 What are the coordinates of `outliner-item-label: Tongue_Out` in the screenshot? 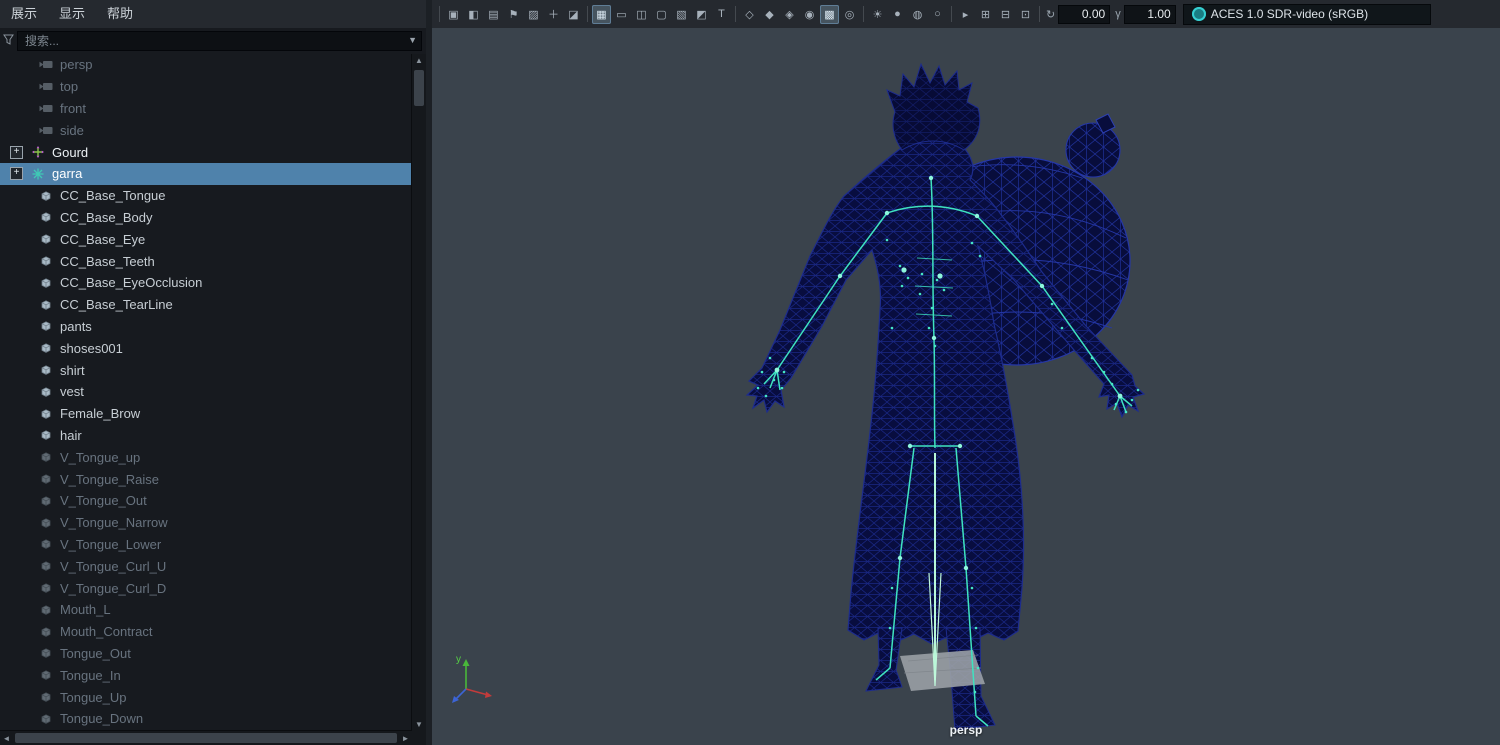 It's located at (95, 653).